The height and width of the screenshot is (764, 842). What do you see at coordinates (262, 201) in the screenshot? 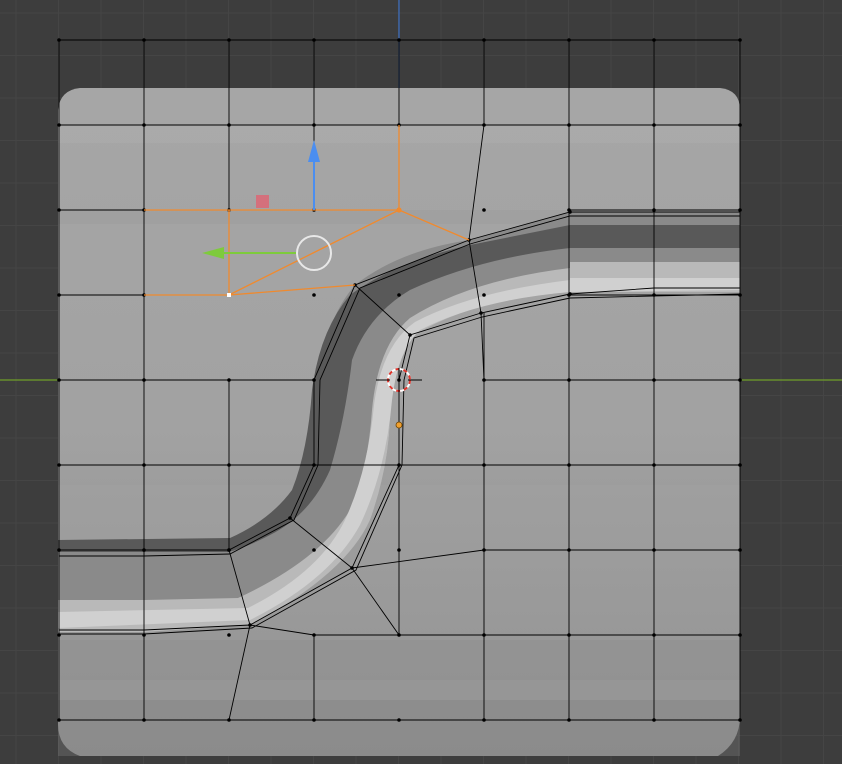
I see `gizmo-plane-handle` at bounding box center [262, 201].